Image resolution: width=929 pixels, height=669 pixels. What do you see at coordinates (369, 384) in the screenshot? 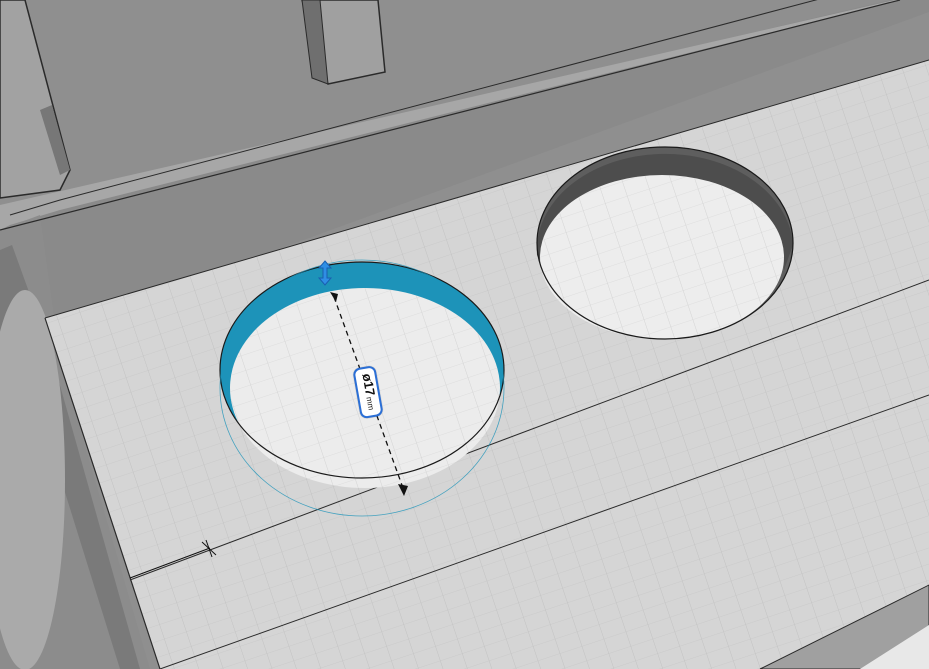
I see `dimension-value: ø17` at bounding box center [369, 384].